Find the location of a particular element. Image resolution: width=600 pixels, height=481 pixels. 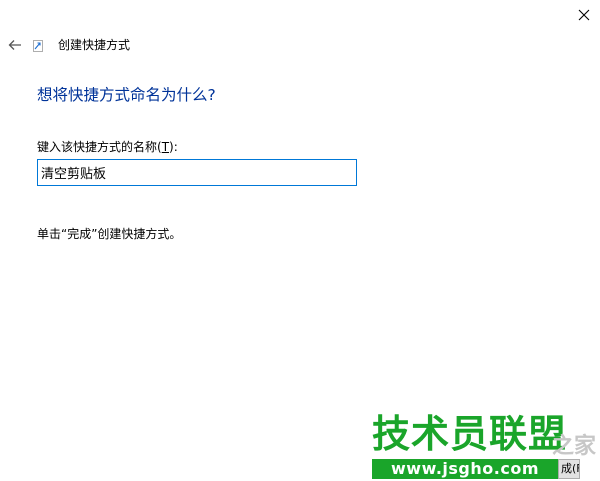

site-watermark: 技术员联盟 之家 www.jsgho.com 成(F) is located at coordinates (486, 446).